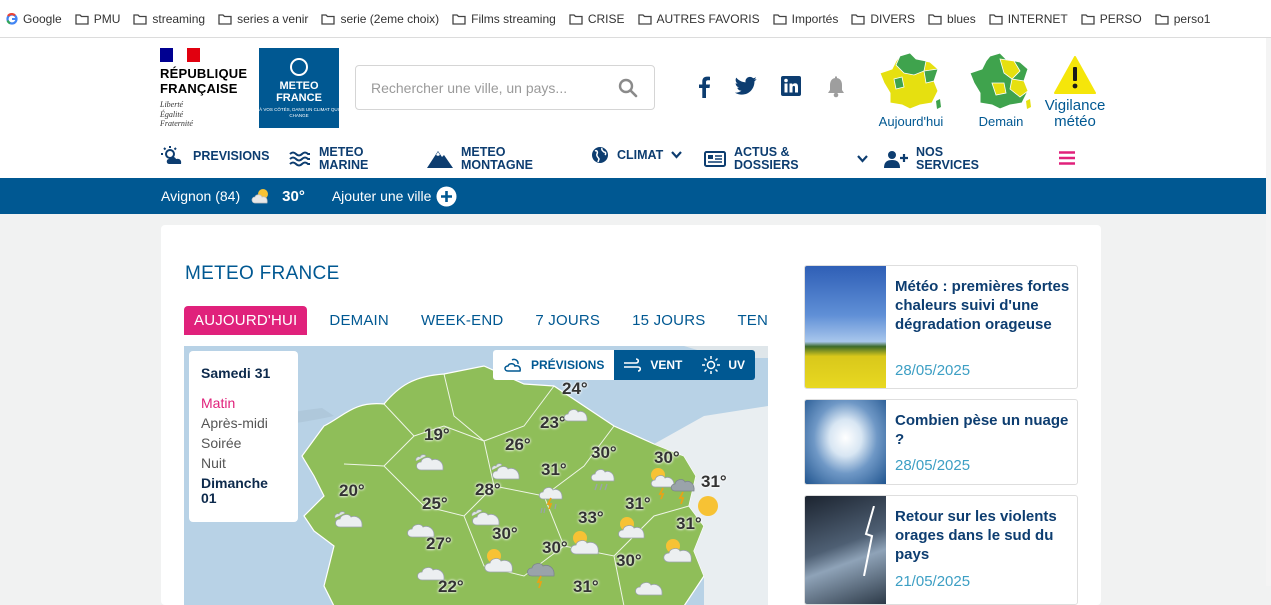 The height and width of the screenshot is (605, 1271). What do you see at coordinates (633, 365) in the screenshot?
I see `wind-icon` at bounding box center [633, 365].